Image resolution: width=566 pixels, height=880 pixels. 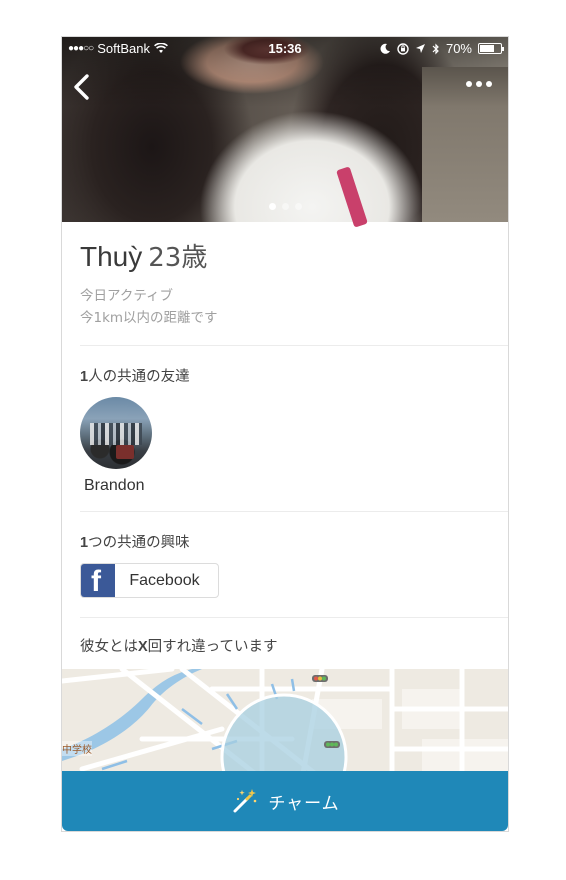 I want to click on more-options-button, so click(x=479, y=84).